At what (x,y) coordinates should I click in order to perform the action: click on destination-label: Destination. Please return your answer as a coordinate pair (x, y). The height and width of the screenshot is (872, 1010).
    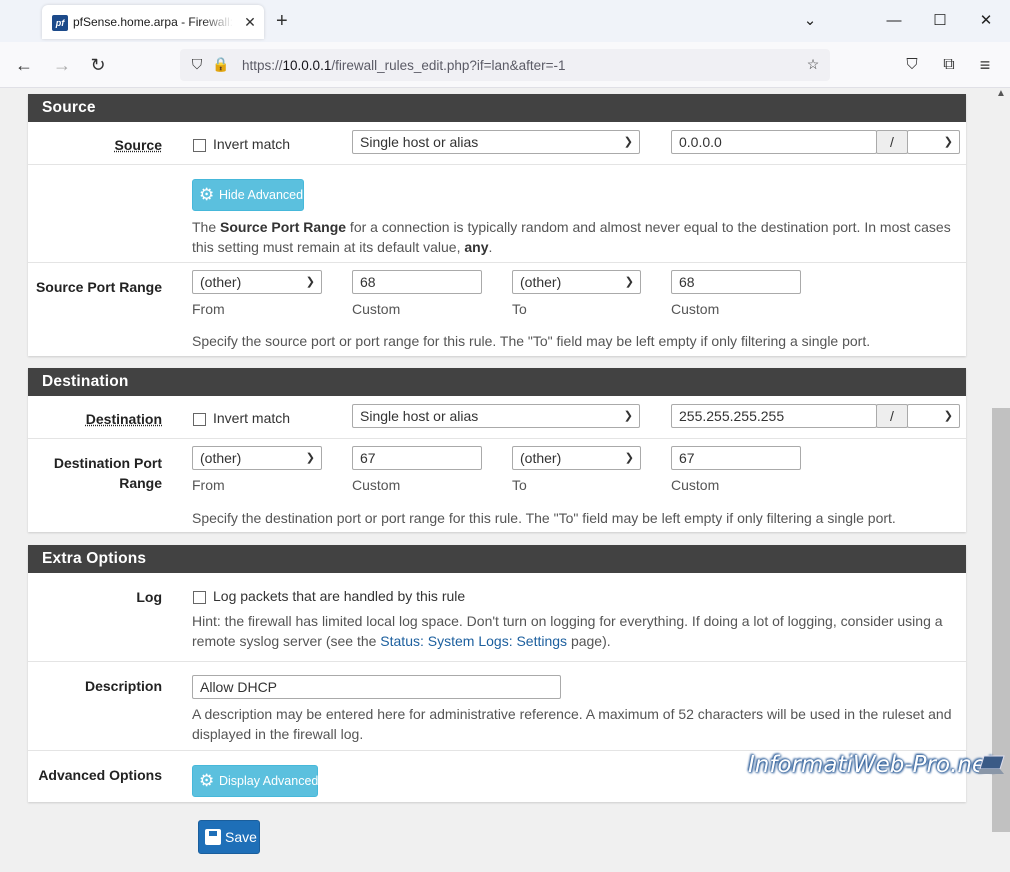
    Looking at the image, I should click on (123, 419).